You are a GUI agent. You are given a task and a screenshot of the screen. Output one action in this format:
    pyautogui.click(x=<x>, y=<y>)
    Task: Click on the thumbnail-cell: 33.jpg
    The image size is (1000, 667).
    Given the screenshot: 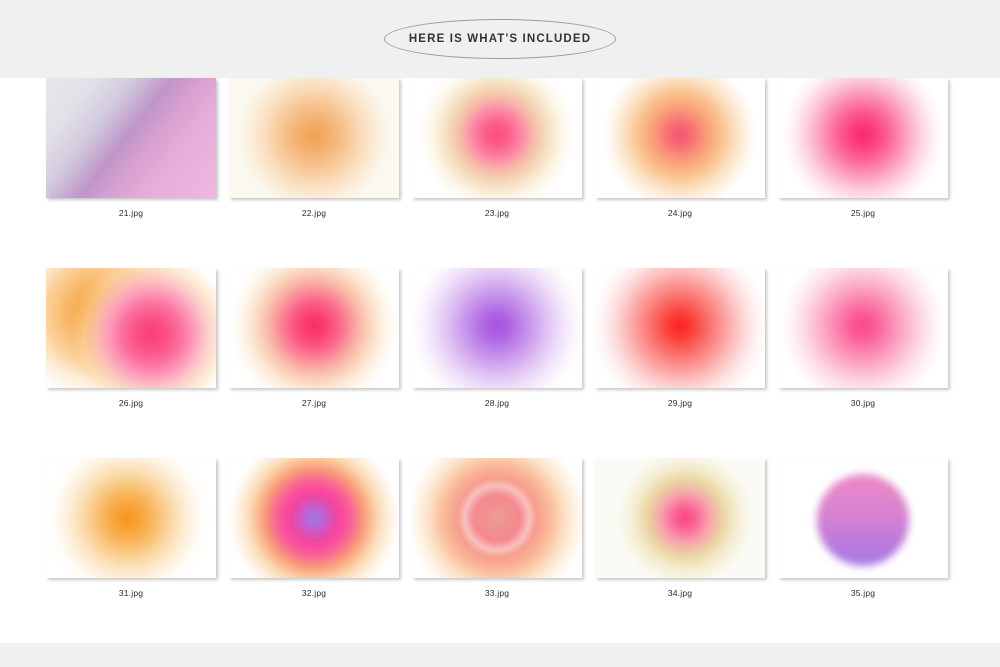 What is the action you would take?
    pyautogui.click(x=497, y=553)
    